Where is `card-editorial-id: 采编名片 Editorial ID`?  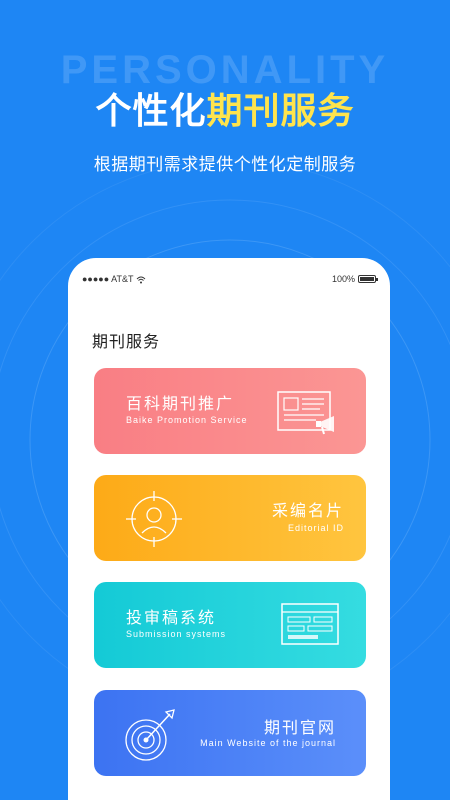
card-editorial-id: 采编名片 Editorial ID is located at coordinates (230, 518).